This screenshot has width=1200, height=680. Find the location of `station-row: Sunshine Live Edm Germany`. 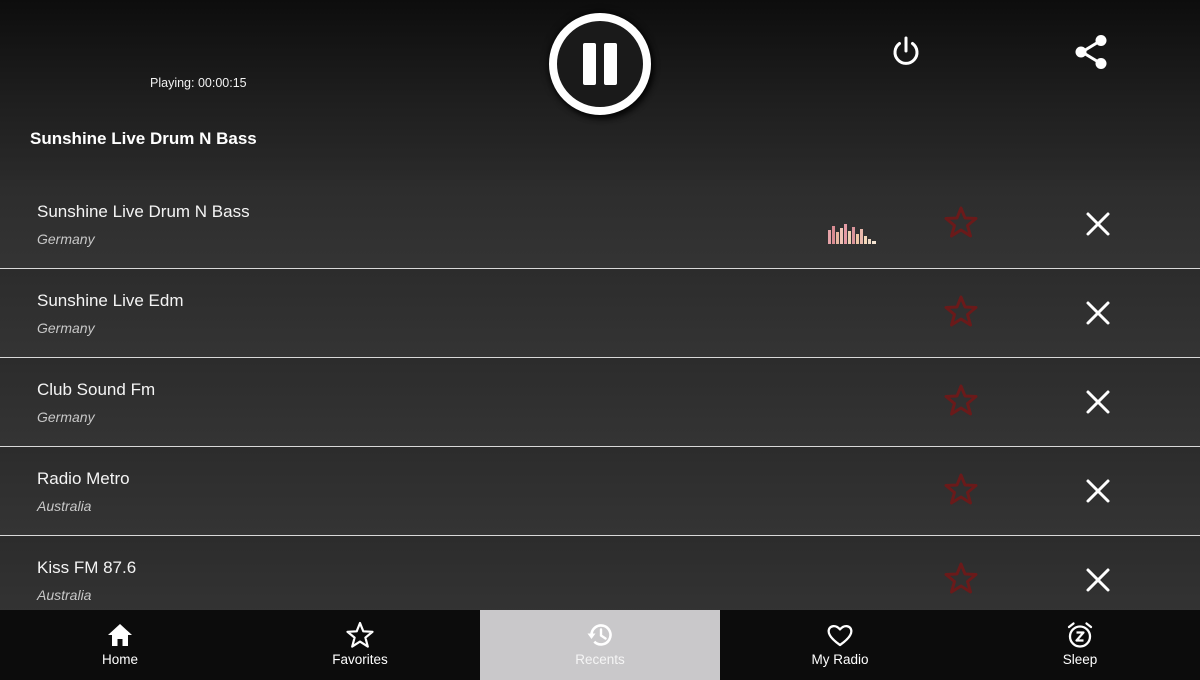

station-row: Sunshine Live Edm Germany is located at coordinates (600, 313).